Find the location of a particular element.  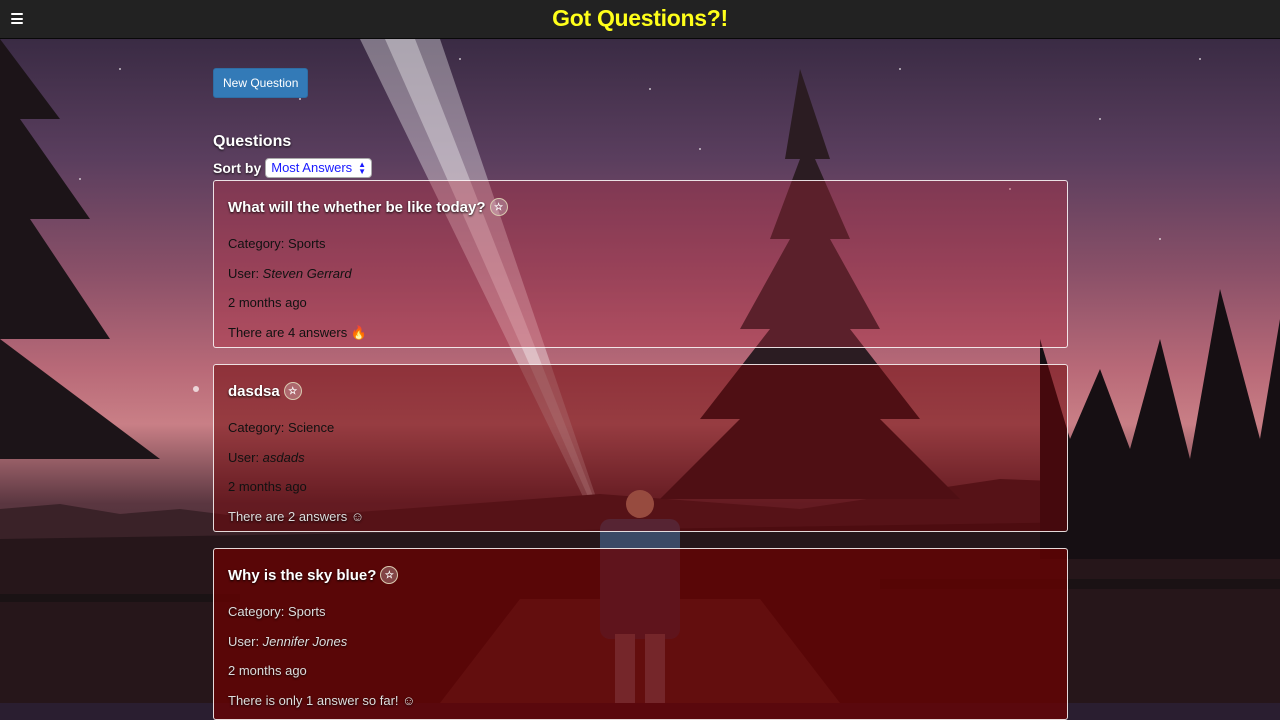

app-title: Got Questions?! is located at coordinates (640, 18).